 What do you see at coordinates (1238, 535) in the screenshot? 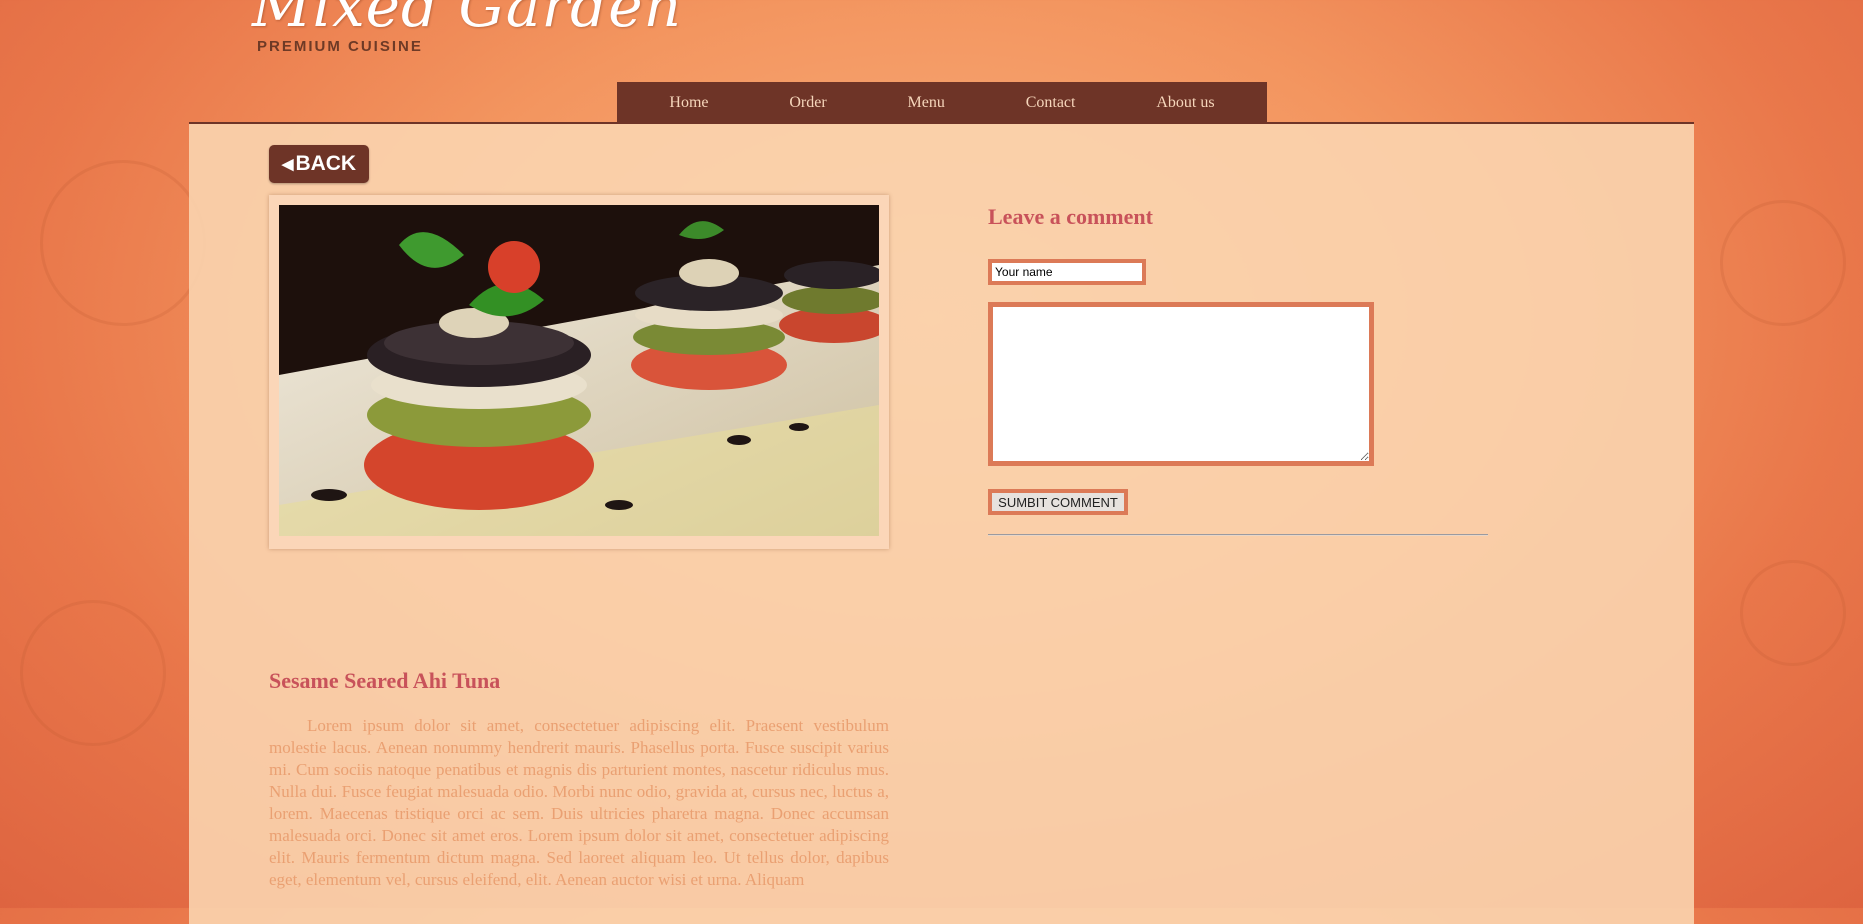
I see `divider` at bounding box center [1238, 535].